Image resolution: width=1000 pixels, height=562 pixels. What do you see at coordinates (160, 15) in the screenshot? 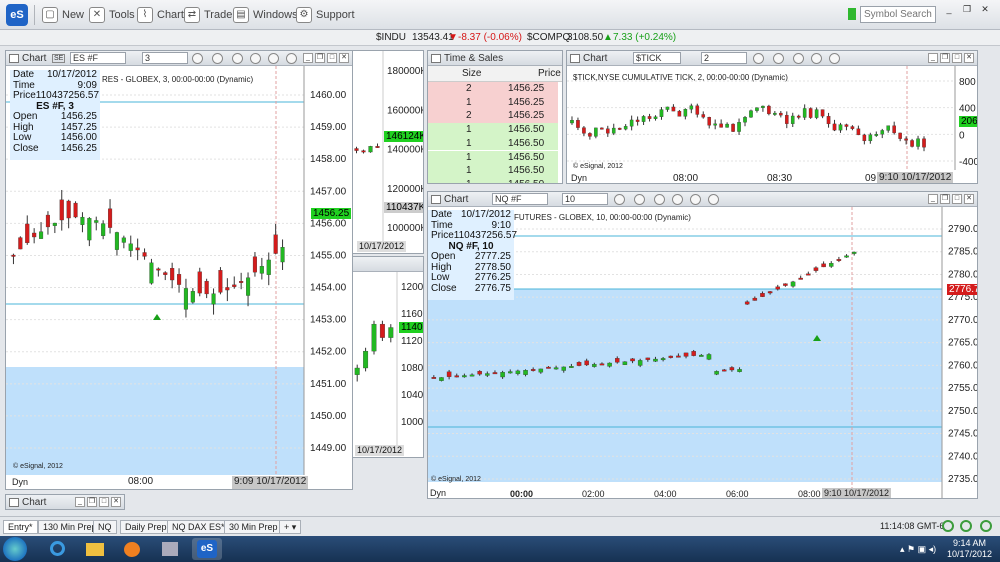
I see `chart-button: ⌇ Chart` at bounding box center [160, 15].